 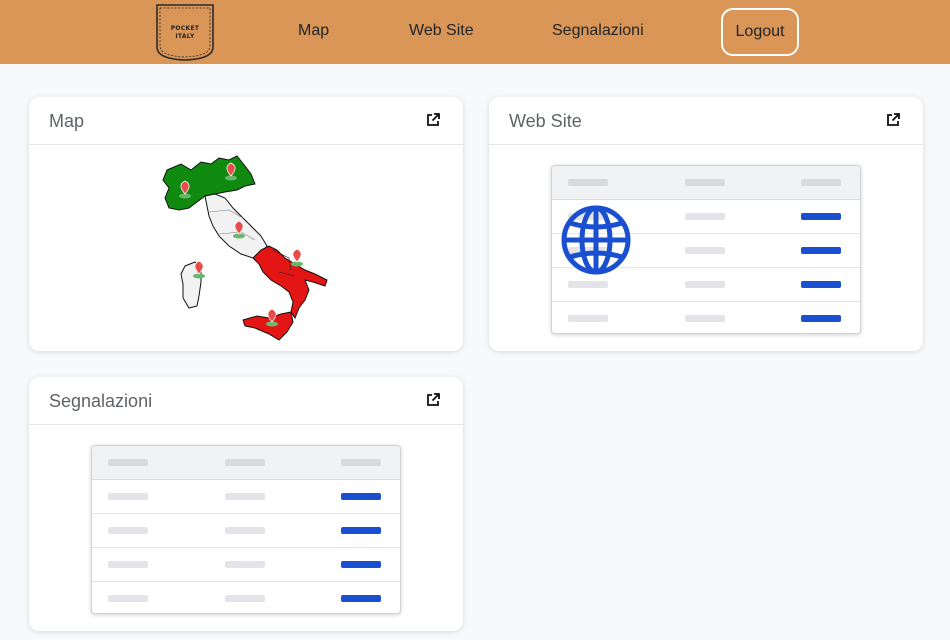 I want to click on card-title: Map, so click(x=67, y=121).